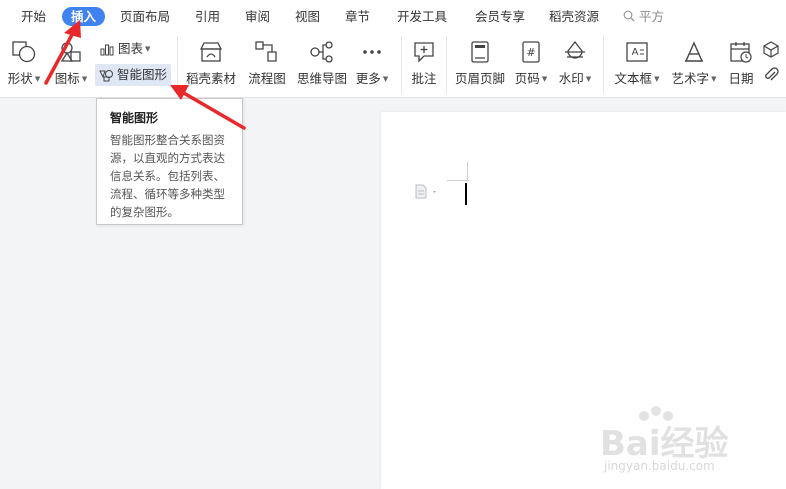 The width and height of the screenshot is (786, 489). What do you see at coordinates (659, 466) in the screenshot?
I see `watermark-url: jingyan.baidu.com` at bounding box center [659, 466].